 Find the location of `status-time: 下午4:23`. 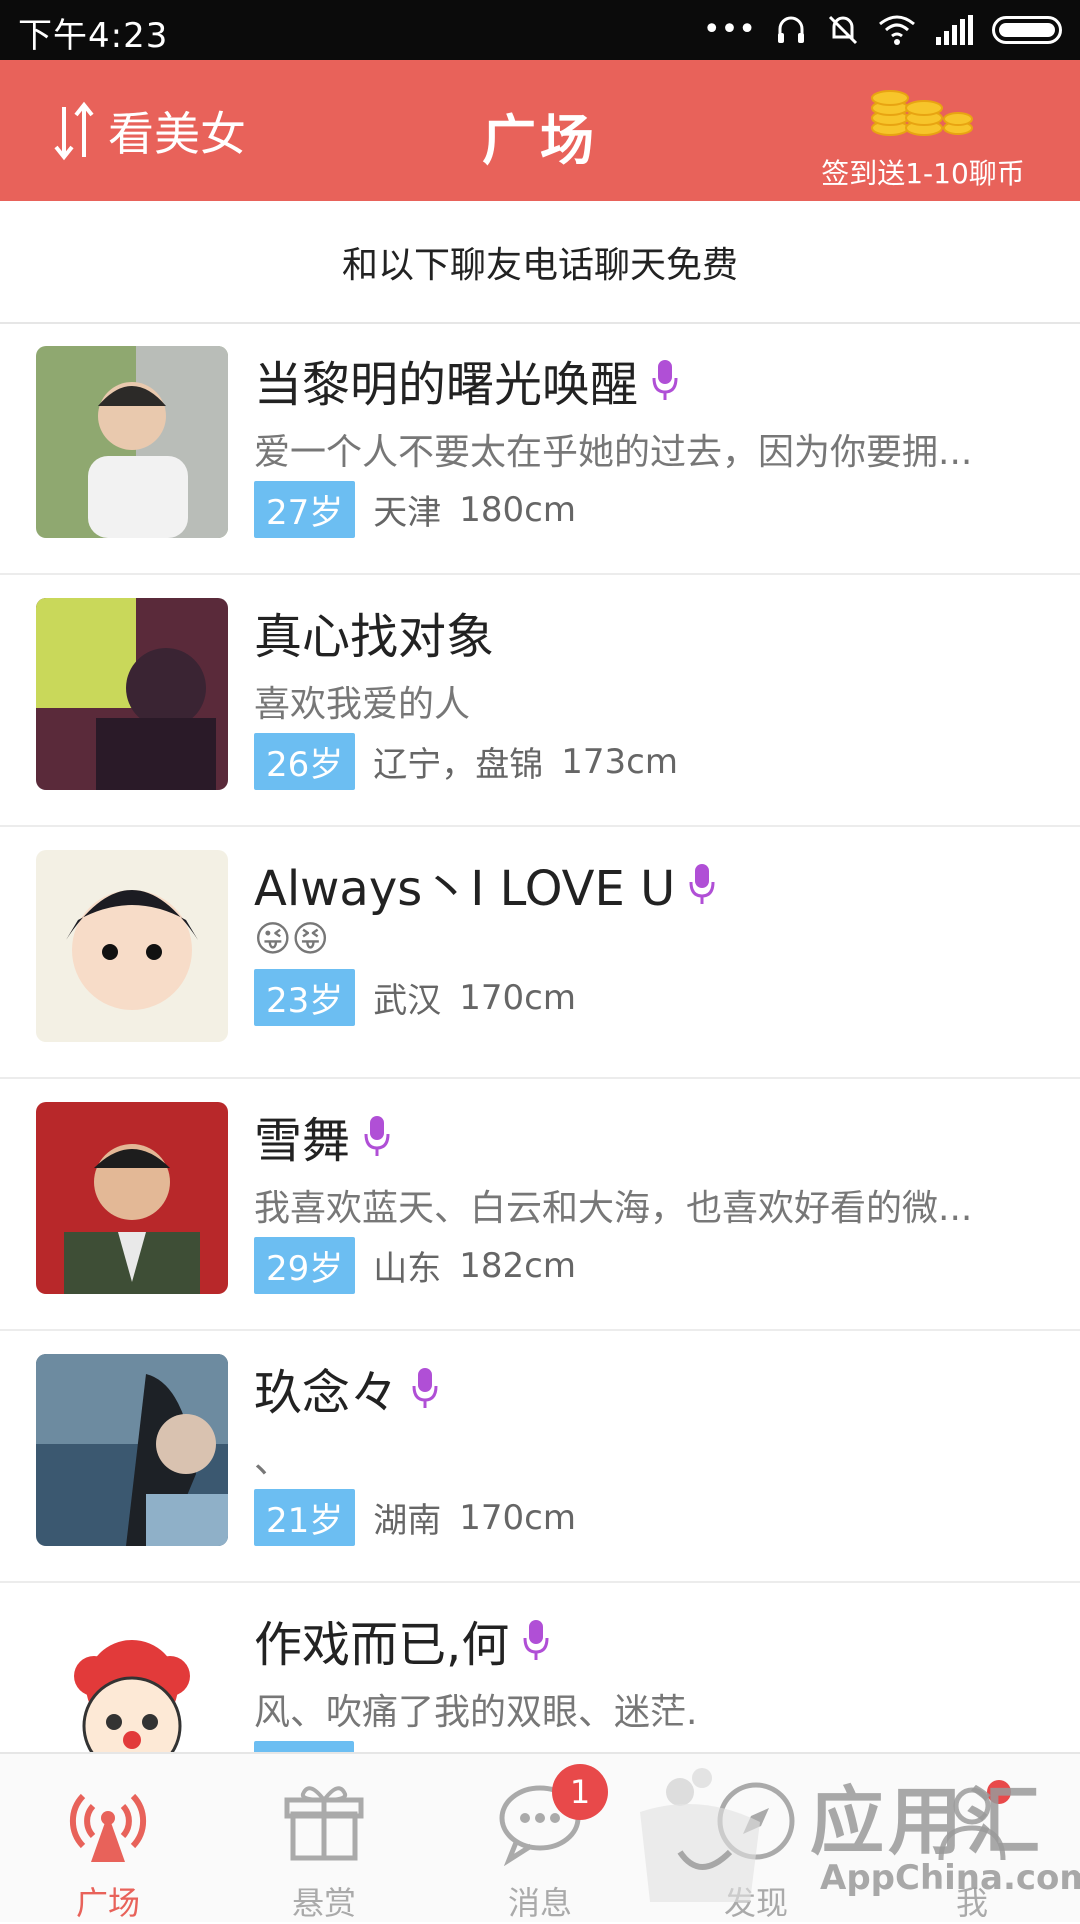

status-time: 下午4:23 is located at coordinates (93, 36).